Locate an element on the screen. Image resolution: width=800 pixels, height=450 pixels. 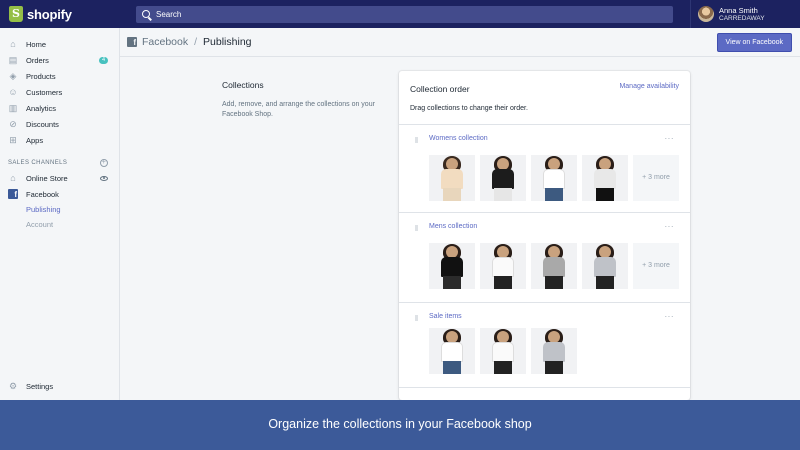
sidebar-item-apps: ⊞ Apps is located at coordinates (59, 140).